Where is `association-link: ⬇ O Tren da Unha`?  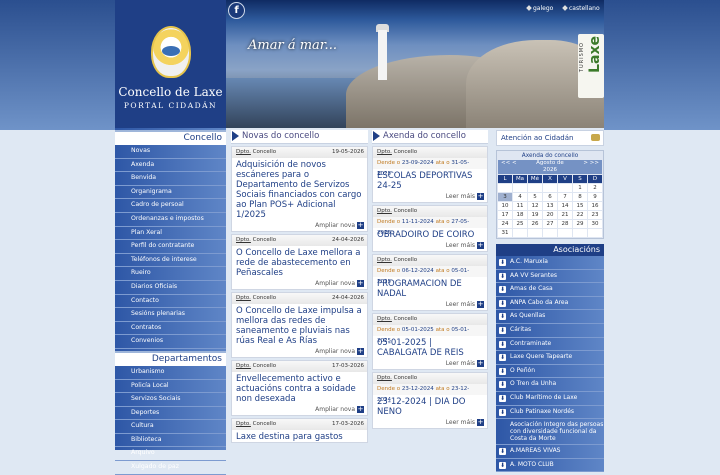 association-link: ⬇ O Tren da Unha is located at coordinates (550, 385).